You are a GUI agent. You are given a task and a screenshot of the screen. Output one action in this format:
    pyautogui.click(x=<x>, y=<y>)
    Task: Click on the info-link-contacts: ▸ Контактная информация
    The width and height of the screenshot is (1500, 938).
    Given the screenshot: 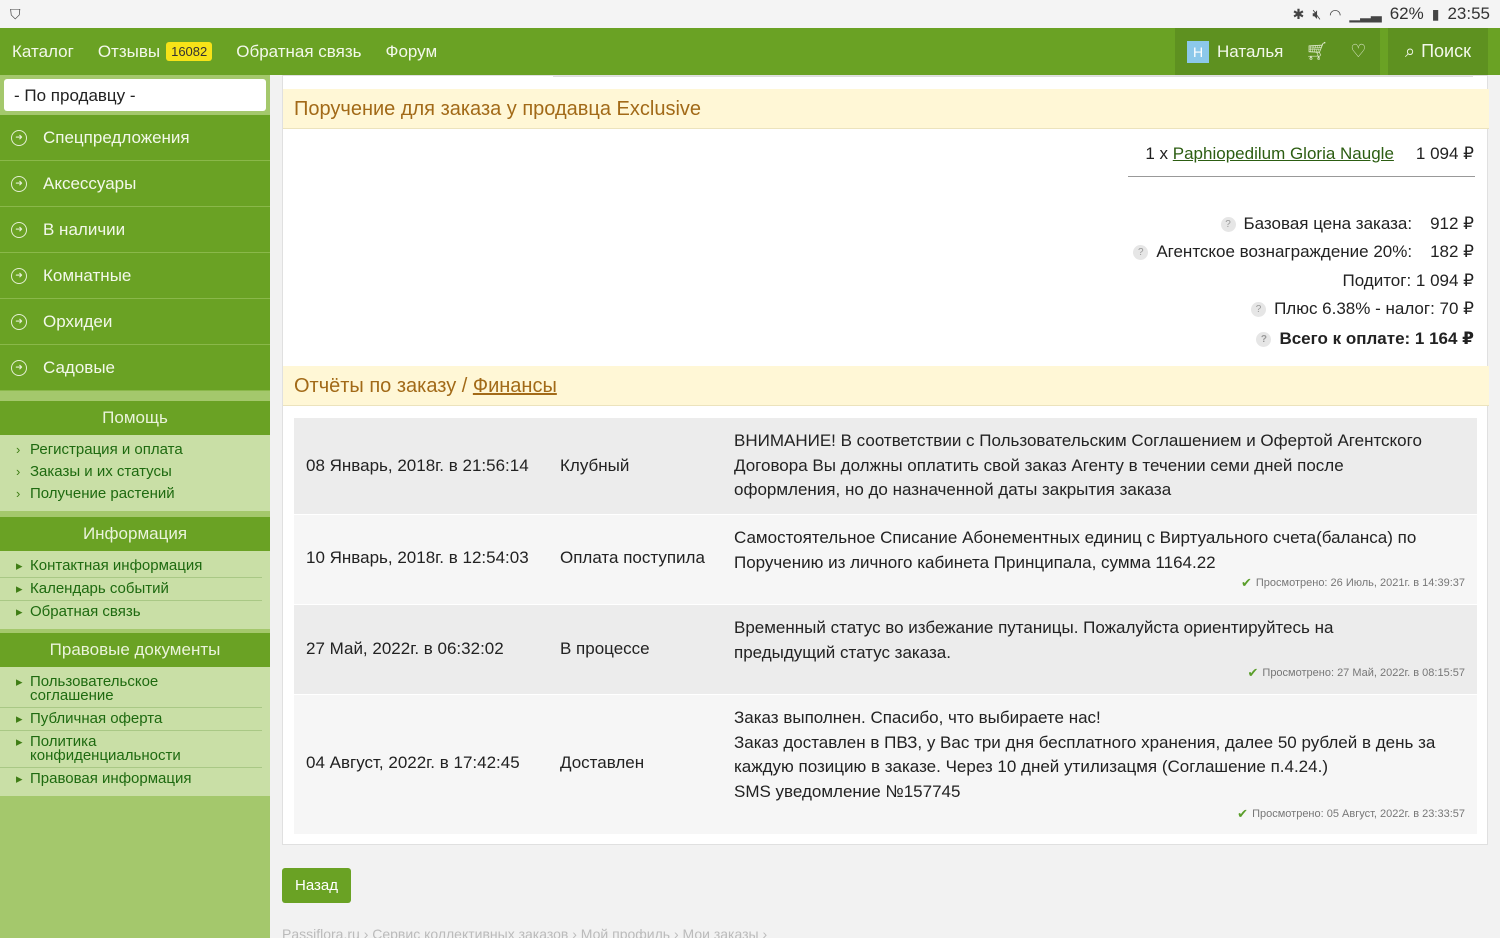 What is the action you would take?
    pyautogui.click(x=131, y=566)
    